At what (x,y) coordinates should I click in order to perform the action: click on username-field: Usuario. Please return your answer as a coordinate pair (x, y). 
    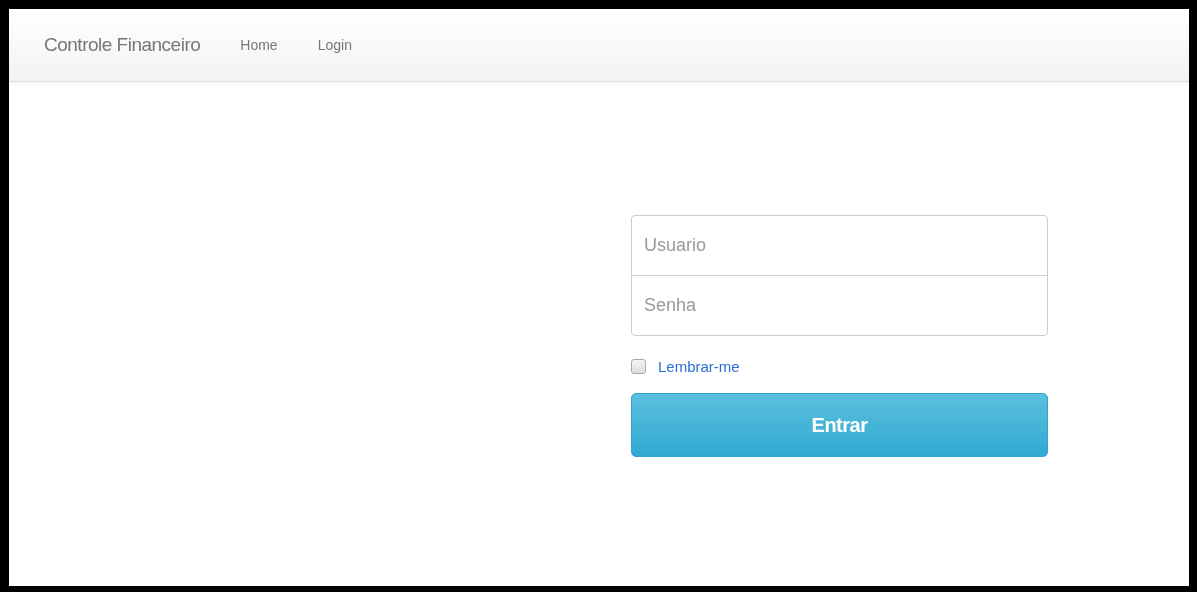
    Looking at the image, I should click on (839, 245).